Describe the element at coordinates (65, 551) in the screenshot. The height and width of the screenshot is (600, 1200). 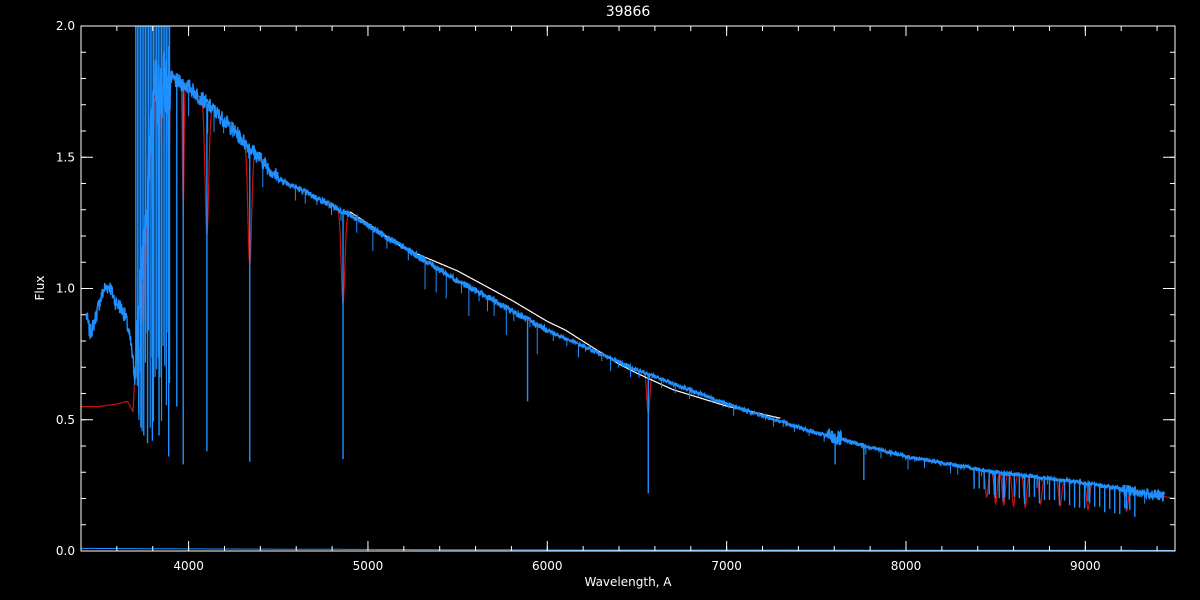
I see `y-tick-label: 0.0` at that location.